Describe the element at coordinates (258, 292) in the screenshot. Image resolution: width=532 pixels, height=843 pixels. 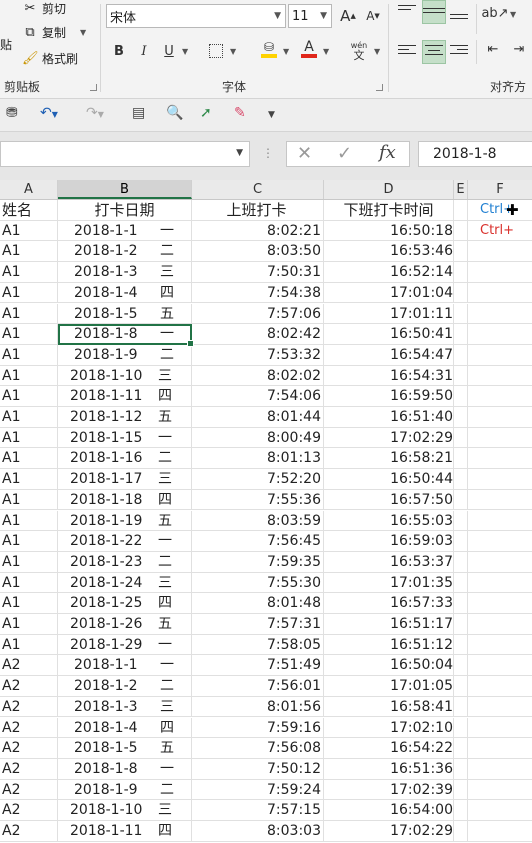
I see `clock-in-cell: 7:54:38` at that location.